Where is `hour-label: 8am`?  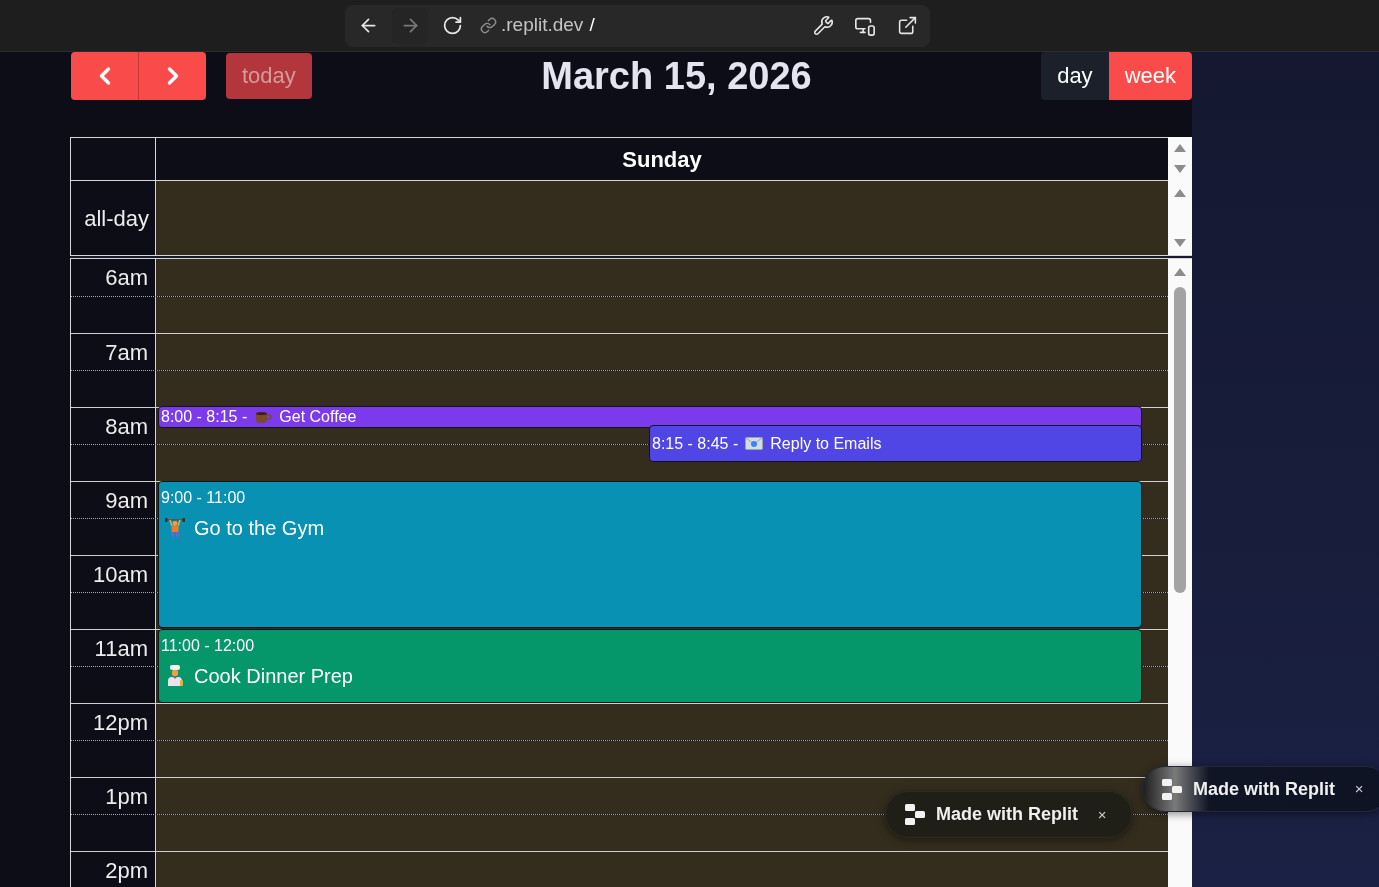
hour-label: 8am is located at coordinates (126, 427).